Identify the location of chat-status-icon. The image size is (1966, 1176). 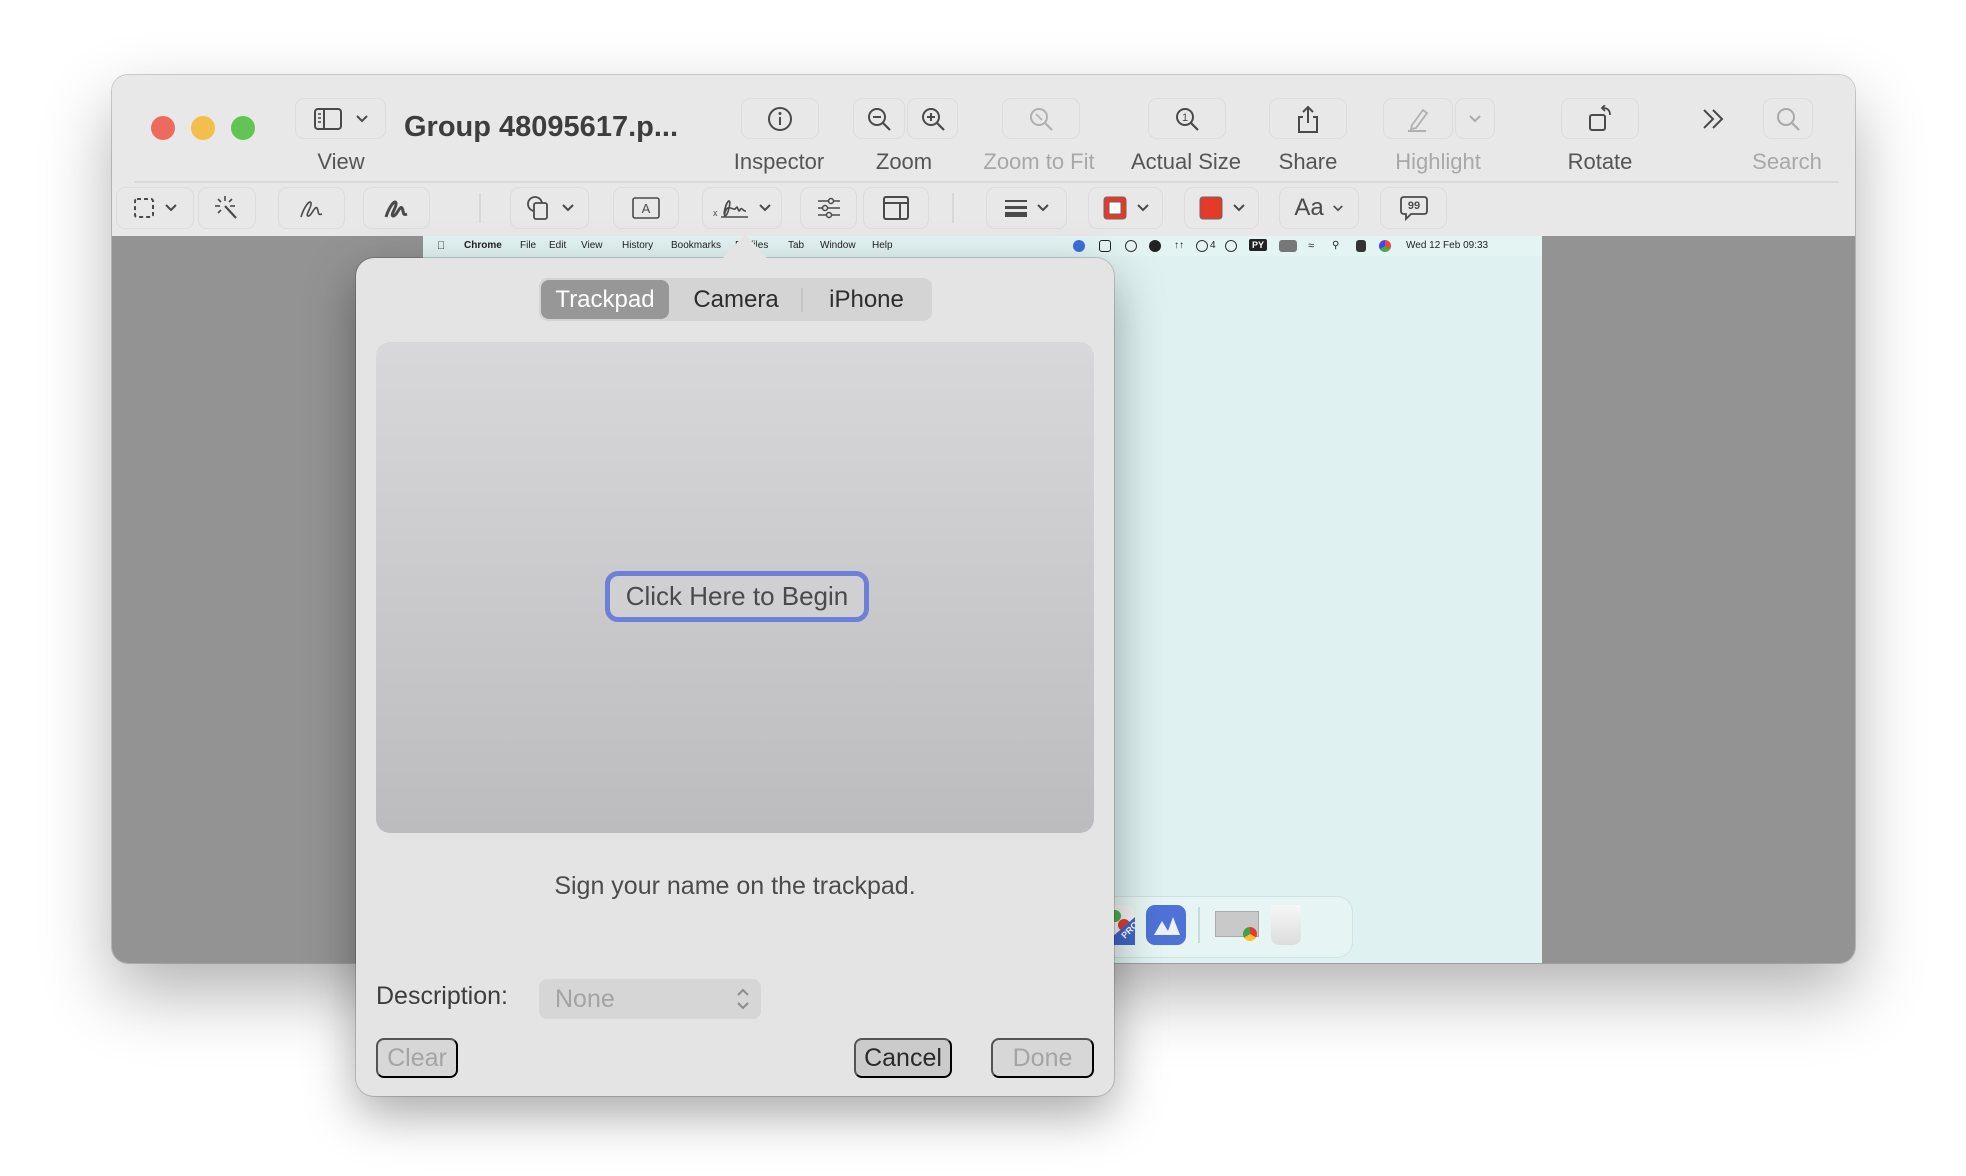
(1105, 246).